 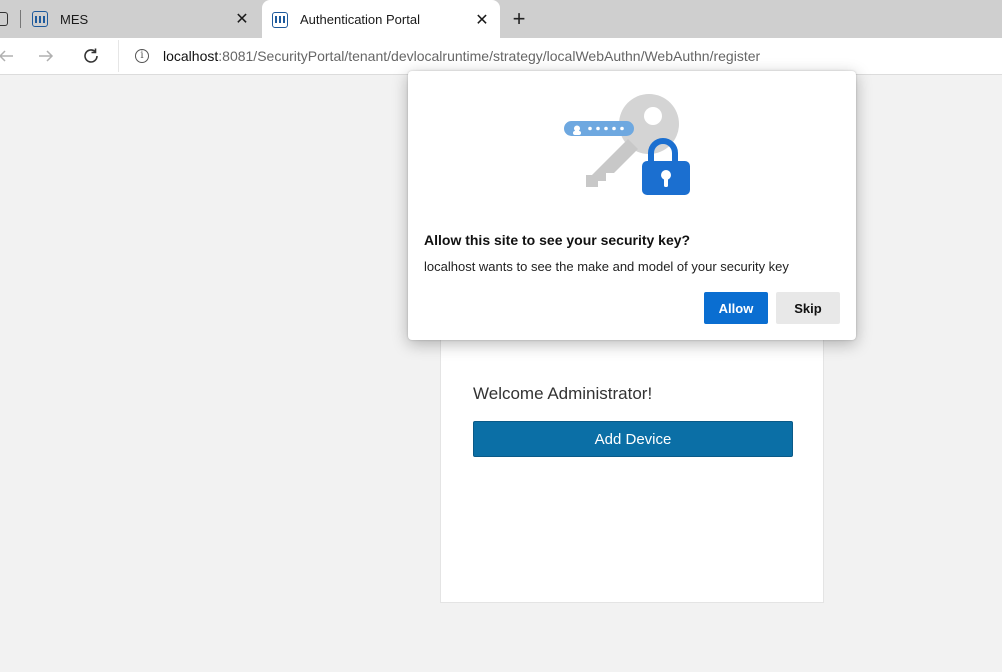 I want to click on tab-authentication-portal: Authentication Portal ✕, so click(x=381, y=19).